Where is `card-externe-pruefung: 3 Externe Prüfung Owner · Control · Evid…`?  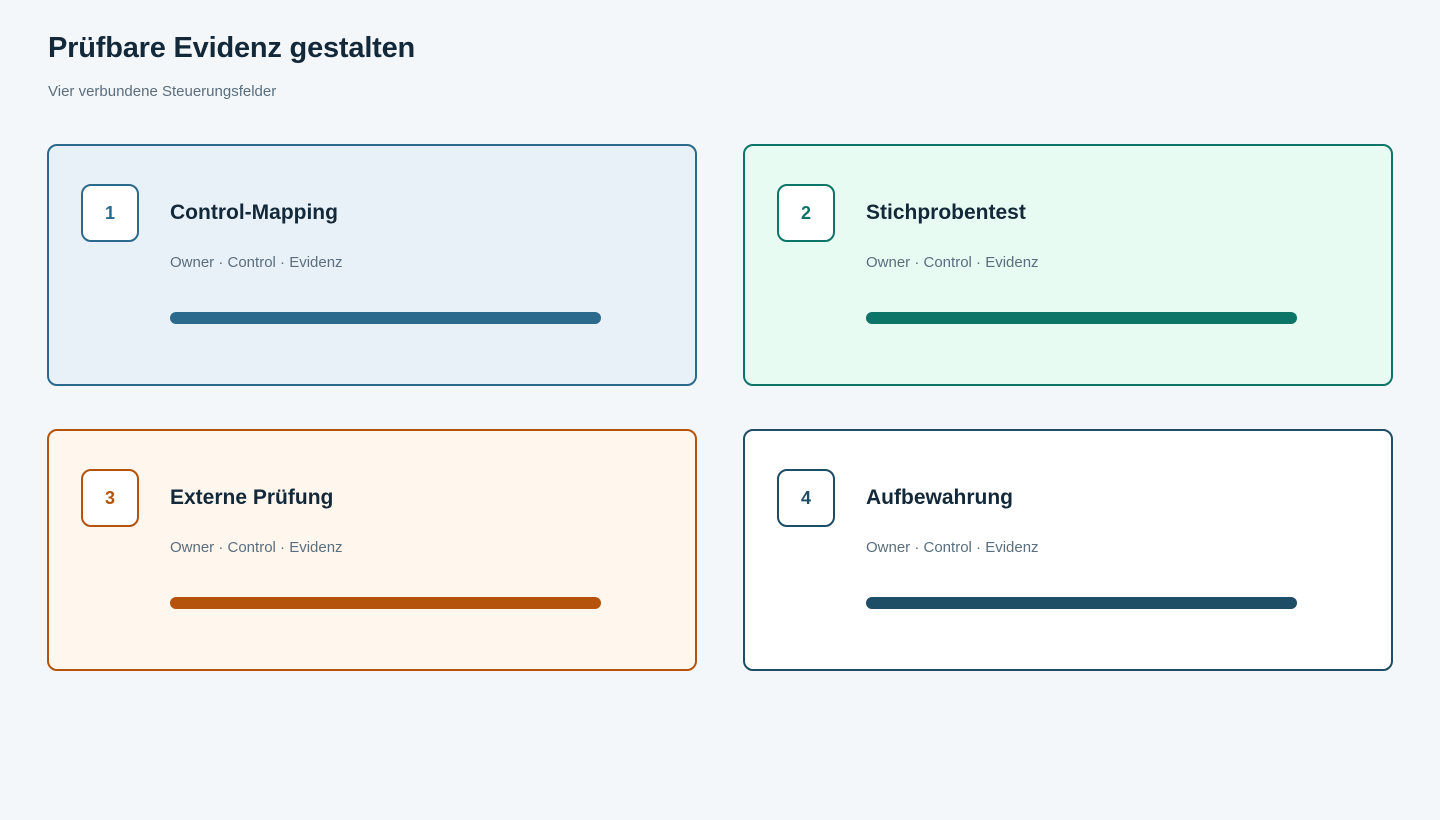
card-externe-pruefung: 3 Externe Prüfung Owner · Control · Evid… is located at coordinates (372, 550).